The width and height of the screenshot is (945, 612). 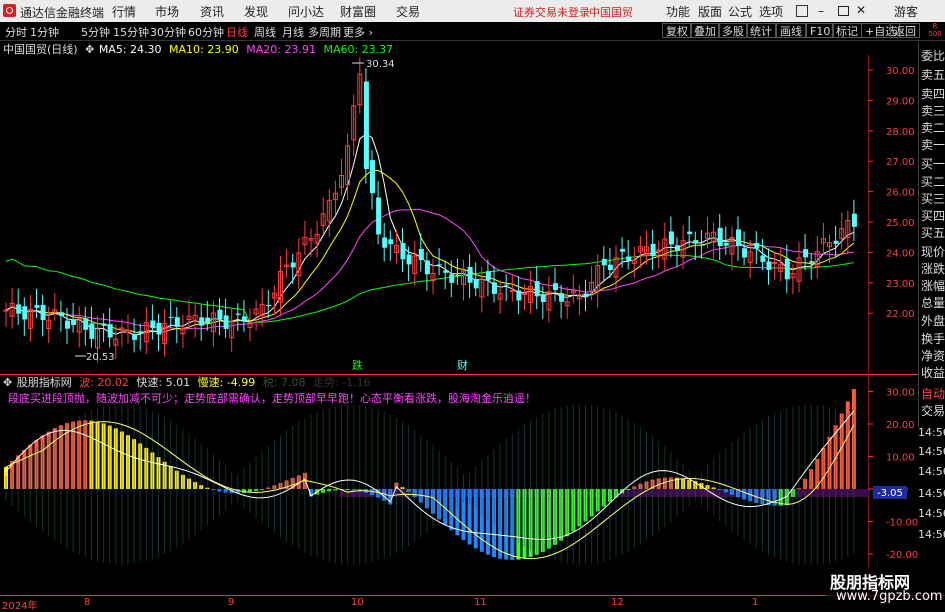 What do you see at coordinates (677, 30) in the screenshot?
I see `tool-adjust: 复权` at bounding box center [677, 30].